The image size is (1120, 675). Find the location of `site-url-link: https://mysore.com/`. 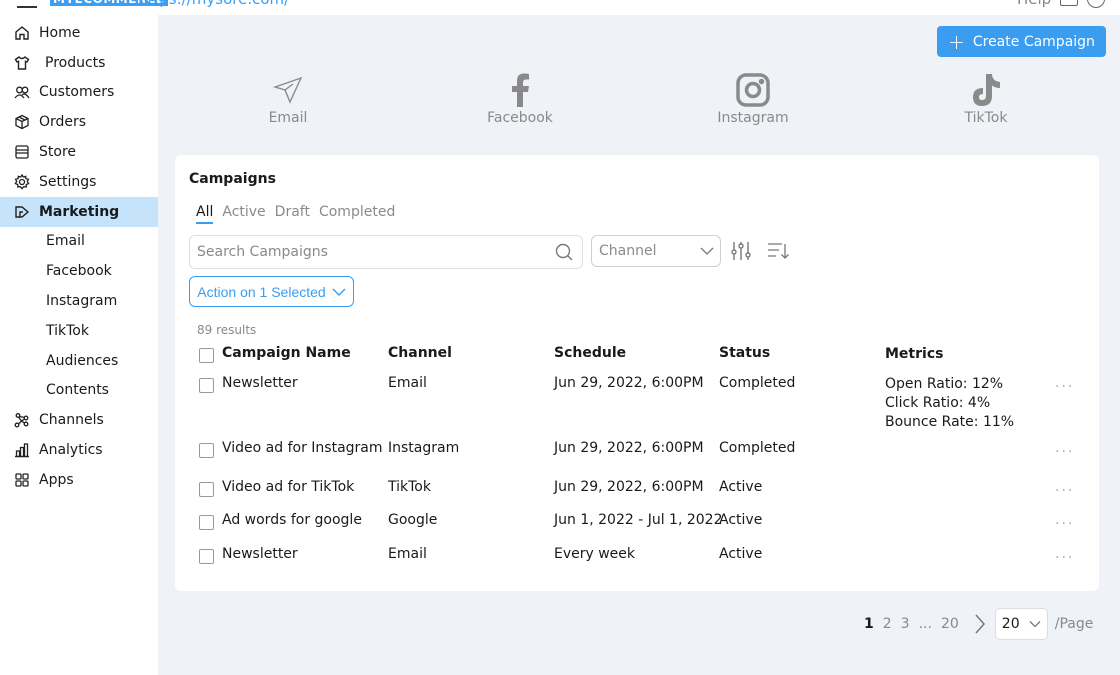

site-url-link: https://mysore.com/ is located at coordinates (213, 4).